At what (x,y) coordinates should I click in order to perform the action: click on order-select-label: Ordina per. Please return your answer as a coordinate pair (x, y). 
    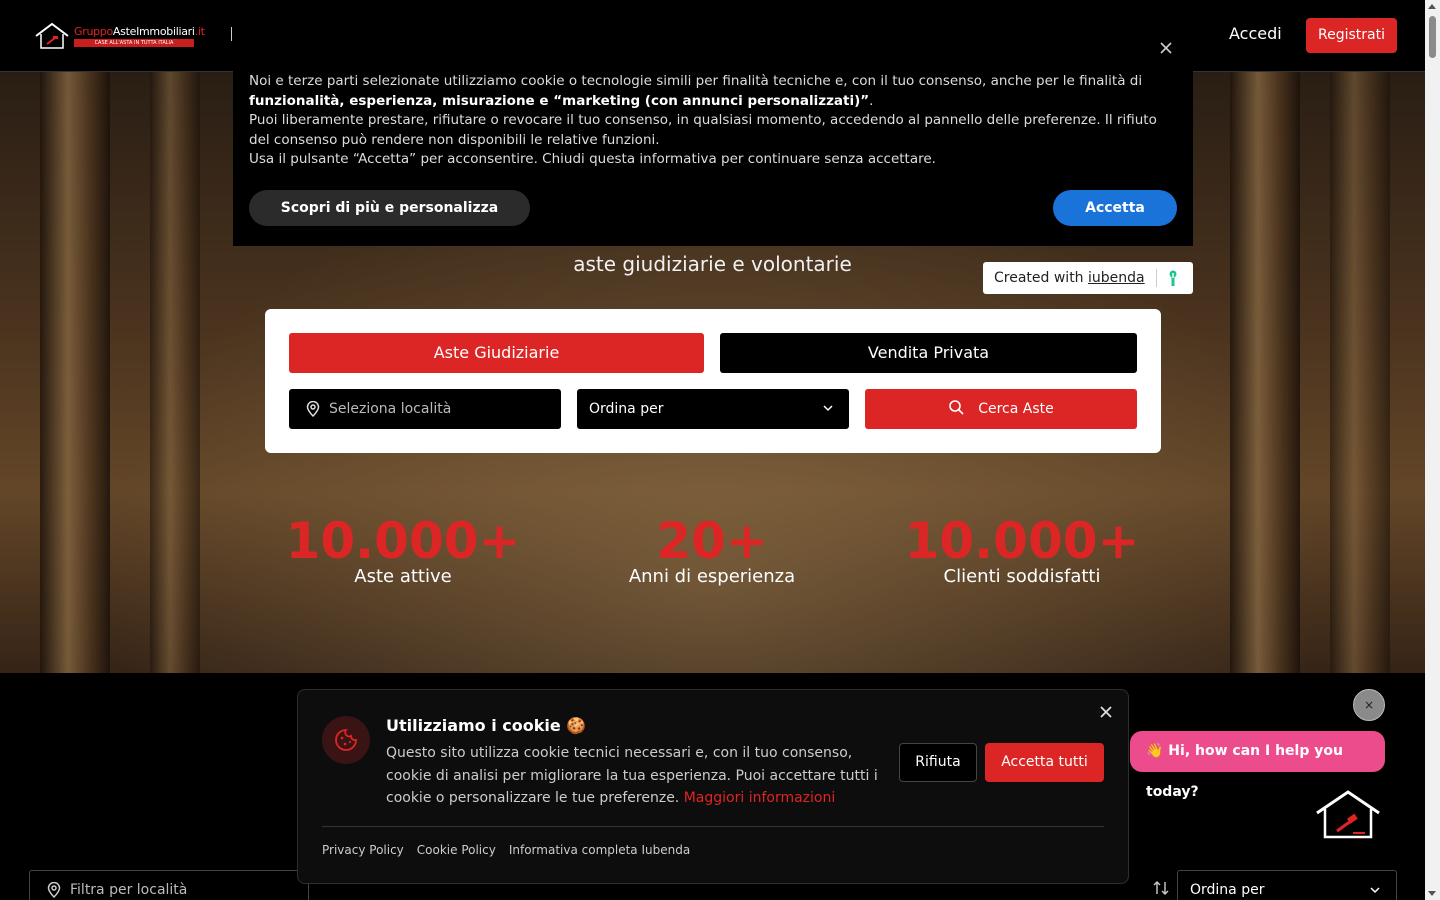
    Looking at the image, I should click on (626, 409).